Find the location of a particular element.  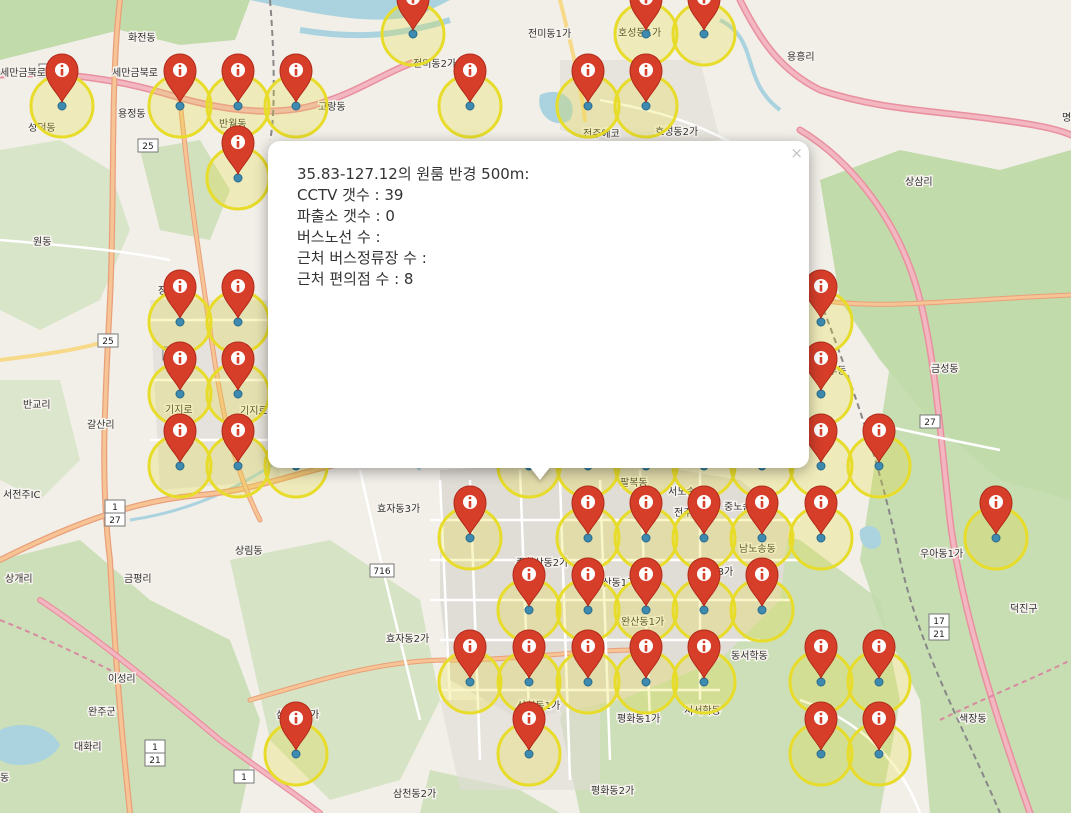

bus-route-count: 버스노선 수 : is located at coordinates (339, 237).